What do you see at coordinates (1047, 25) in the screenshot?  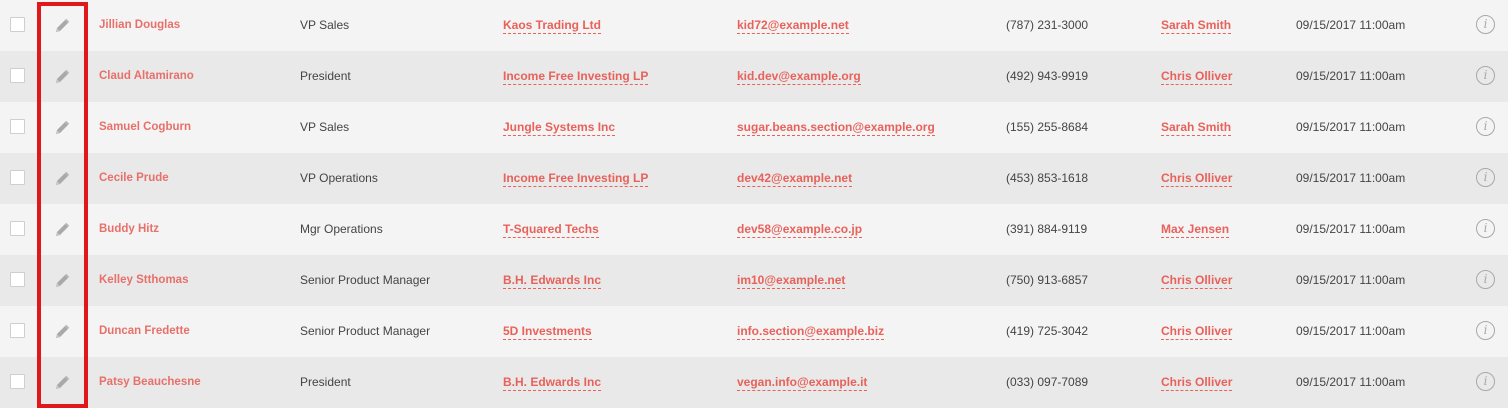 I see `phone-number: (787) 231-3000` at bounding box center [1047, 25].